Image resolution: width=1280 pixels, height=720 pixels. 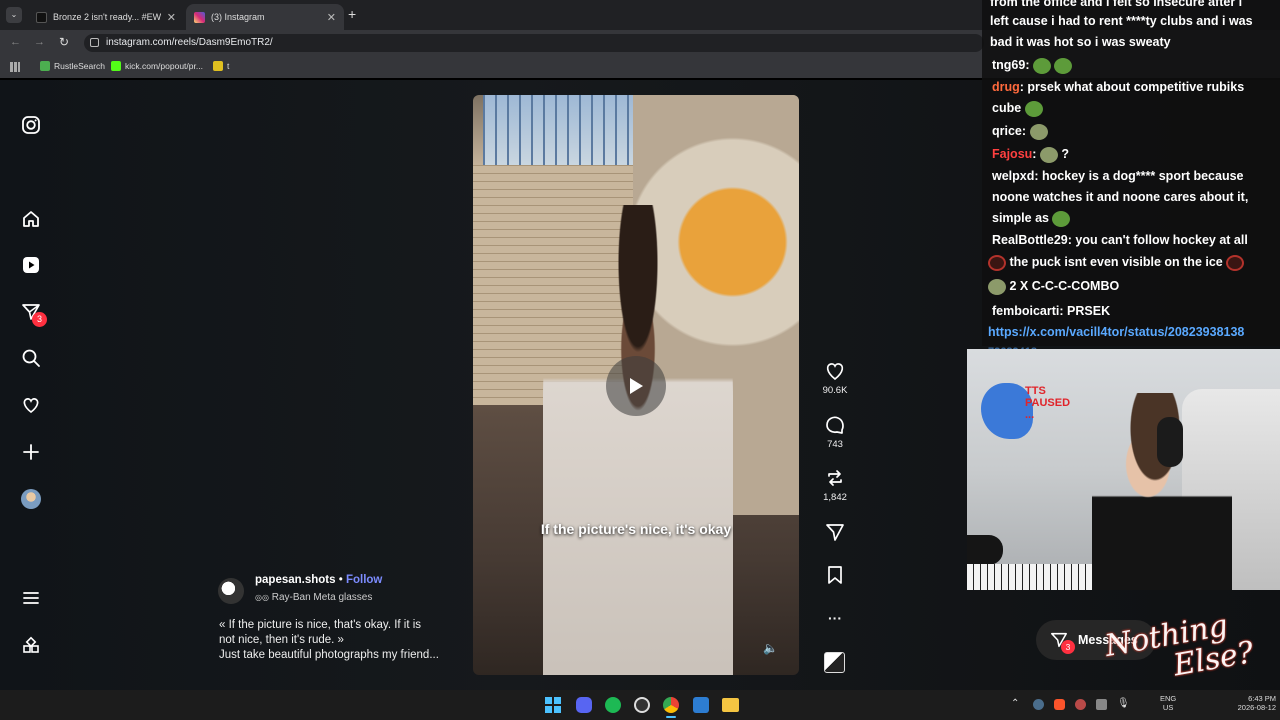 I want to click on chat-message: Fajosu: ?, so click(x=1031, y=154).